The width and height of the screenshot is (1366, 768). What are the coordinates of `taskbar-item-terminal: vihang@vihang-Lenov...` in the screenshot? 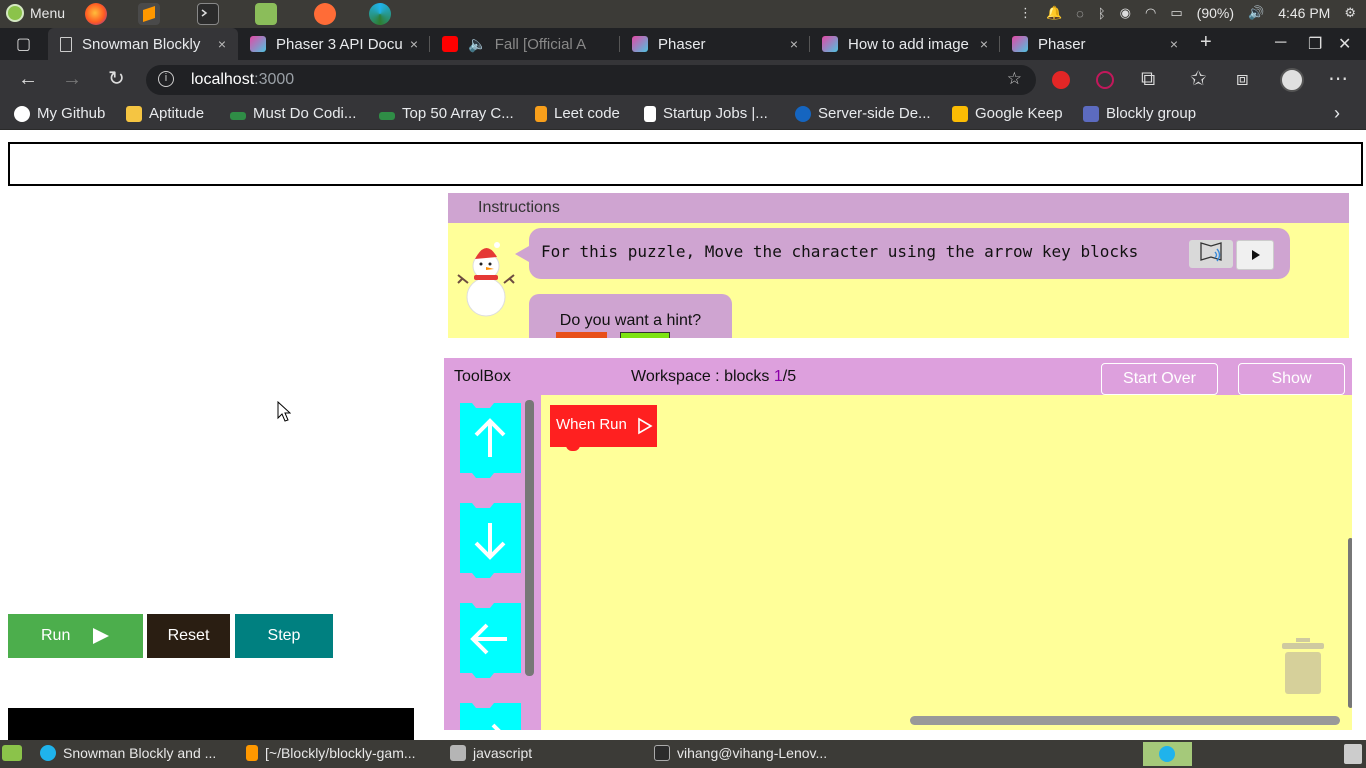 It's located at (740, 753).